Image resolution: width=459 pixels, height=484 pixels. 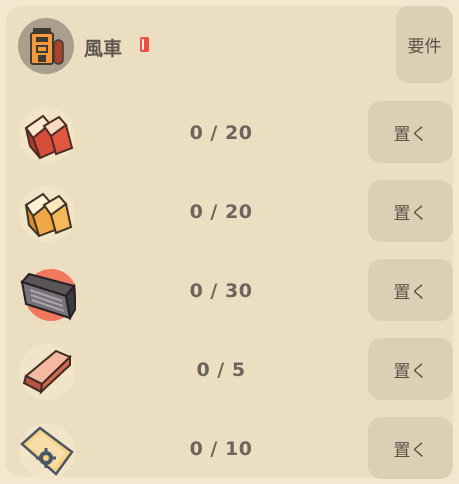 I want to click on place-button-gear-card: 置く, so click(x=410, y=448).